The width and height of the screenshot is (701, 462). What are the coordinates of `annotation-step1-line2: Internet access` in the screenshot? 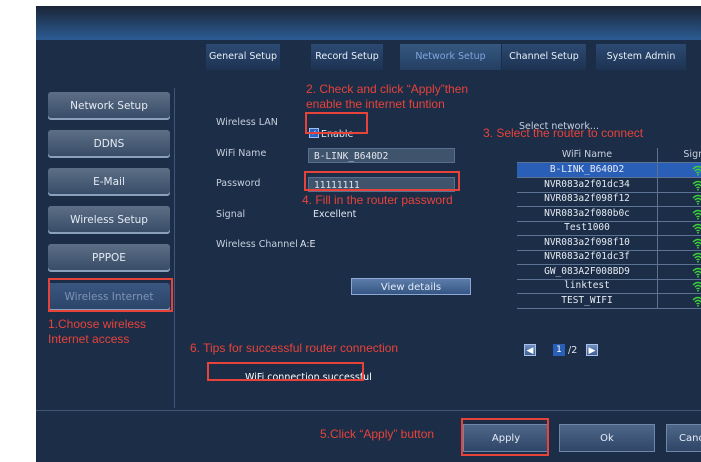 It's located at (89, 339).